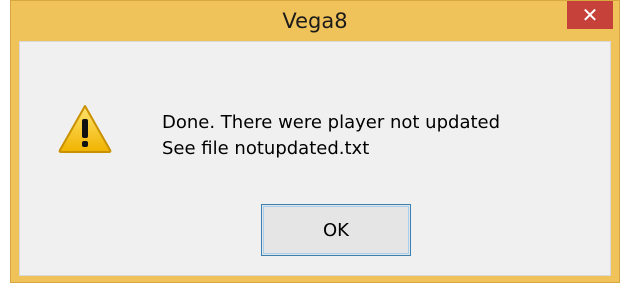 The height and width of the screenshot is (293, 631). What do you see at coordinates (266, 148) in the screenshot?
I see `message-line-2: See file notupdated.txt` at bounding box center [266, 148].